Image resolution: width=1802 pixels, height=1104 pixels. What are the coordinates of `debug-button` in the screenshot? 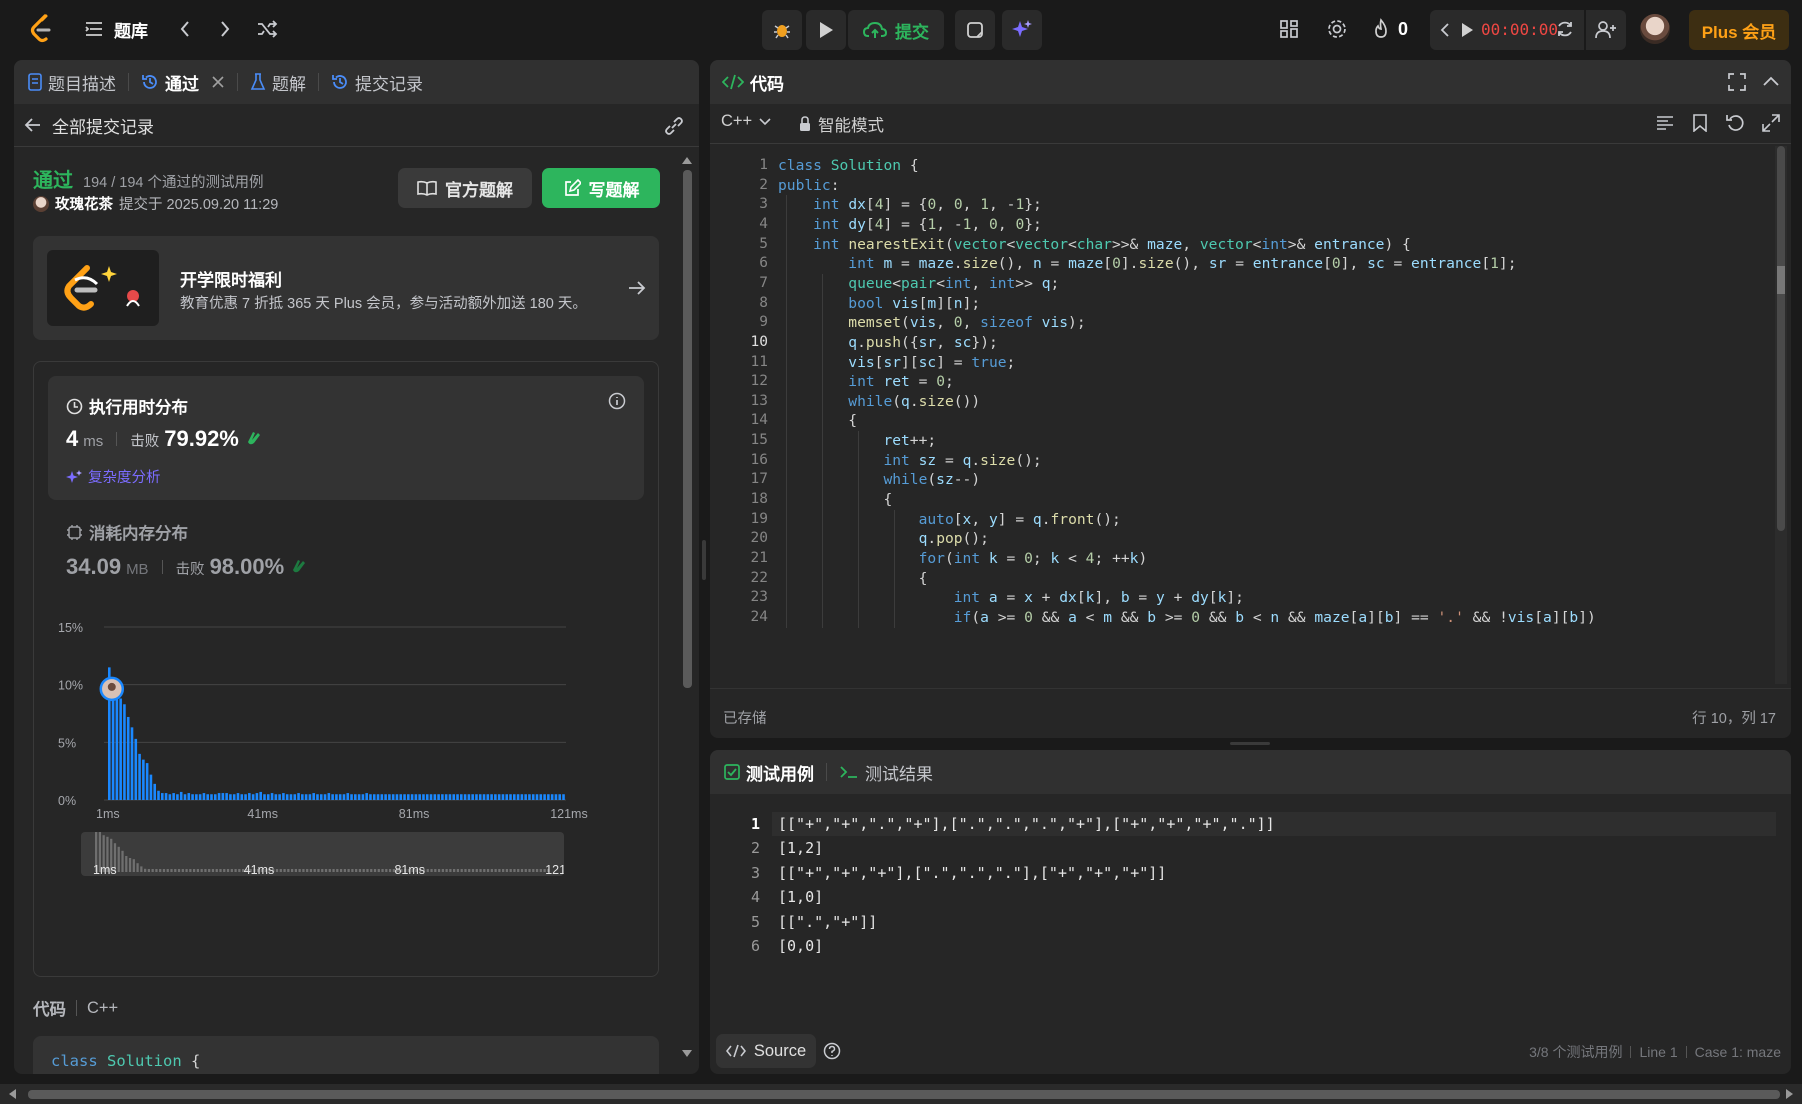 It's located at (782, 30).